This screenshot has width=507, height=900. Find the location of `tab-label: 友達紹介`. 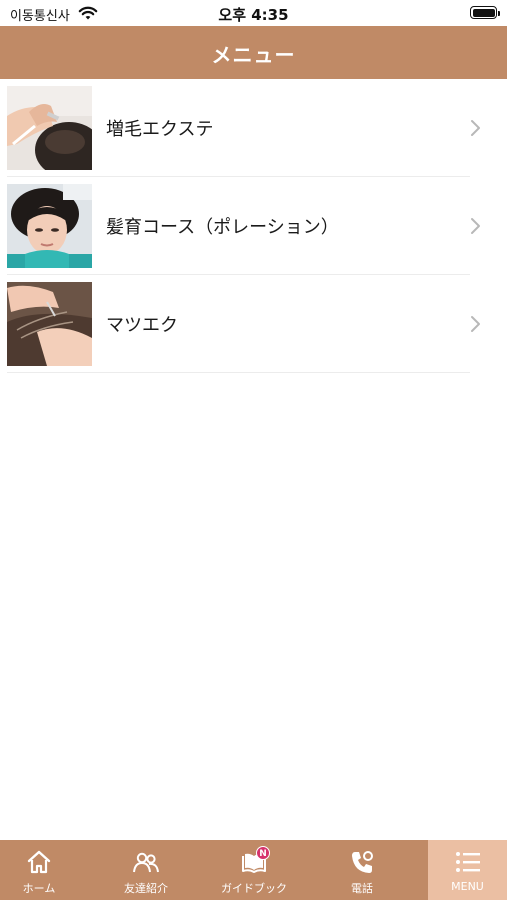

tab-label: 友達紹介 is located at coordinates (146, 888).